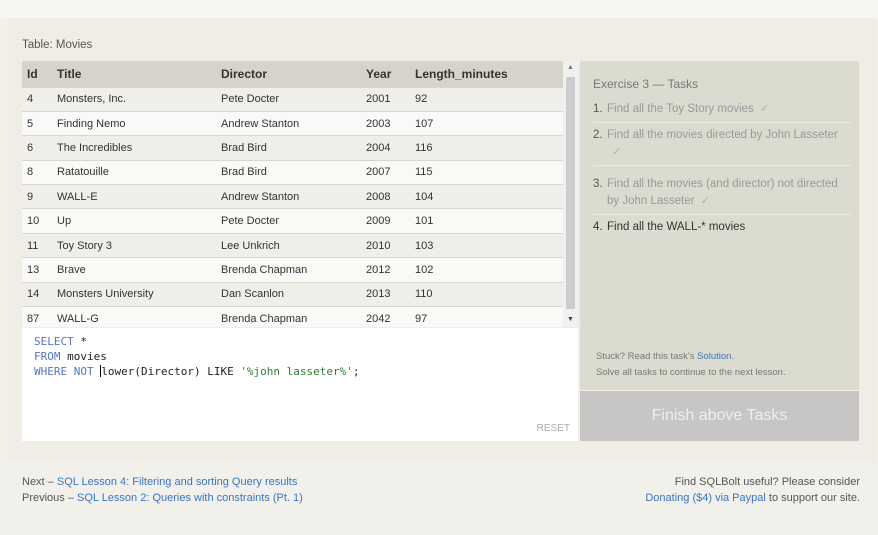  What do you see at coordinates (665, 356) in the screenshot?
I see `stuck-line: Stuck? Read this task's Solution.` at bounding box center [665, 356].